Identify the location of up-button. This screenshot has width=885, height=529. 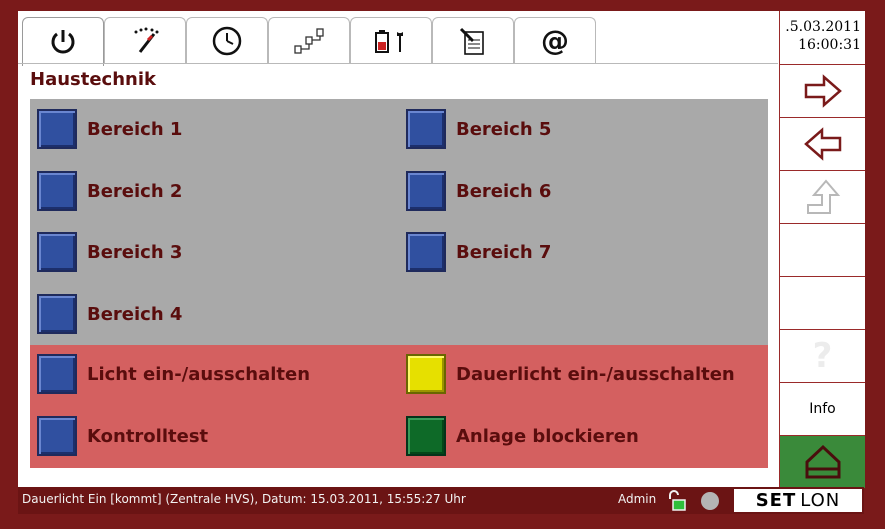
(822, 196).